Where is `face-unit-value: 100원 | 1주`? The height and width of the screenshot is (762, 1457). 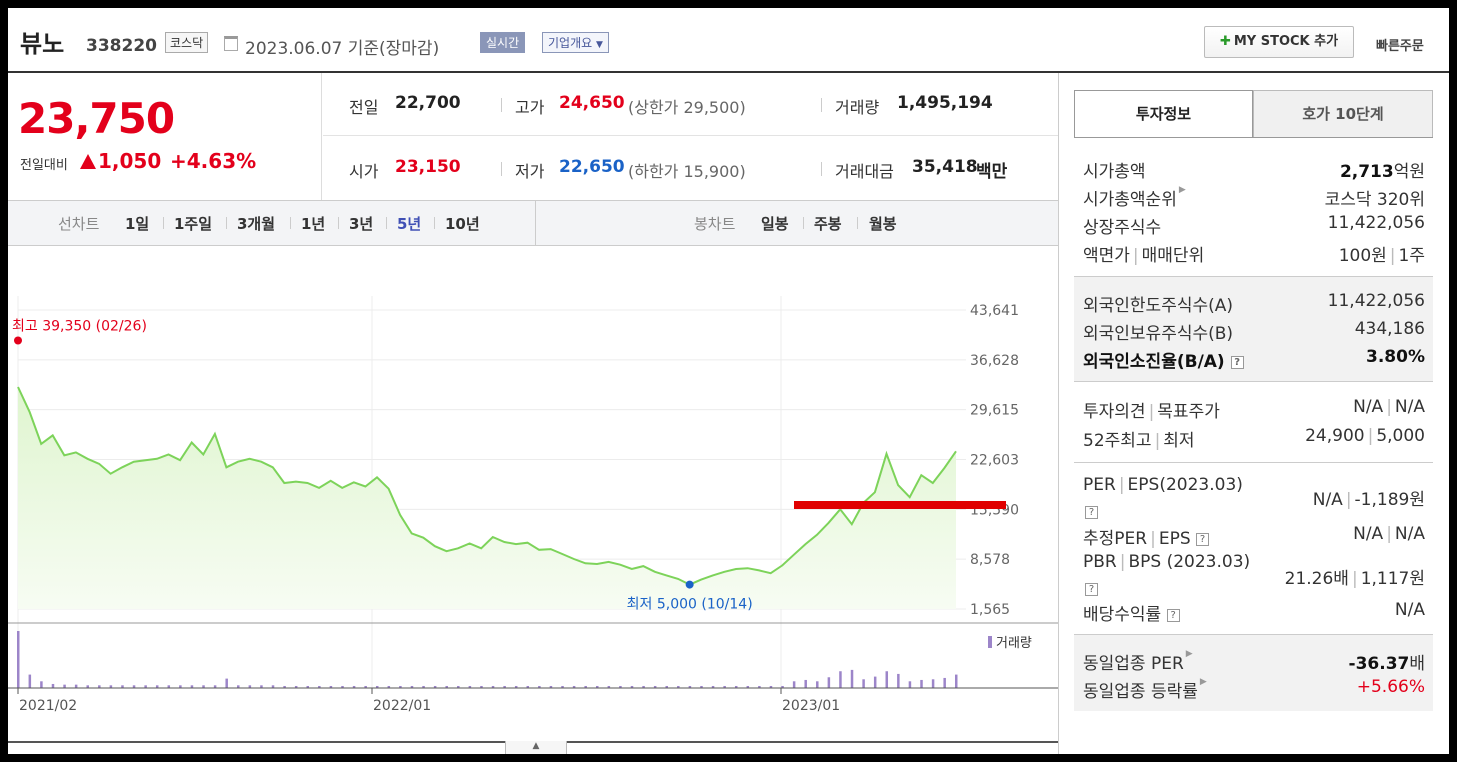
face-unit-value: 100원 | 1주 is located at coordinates (1356, 253).